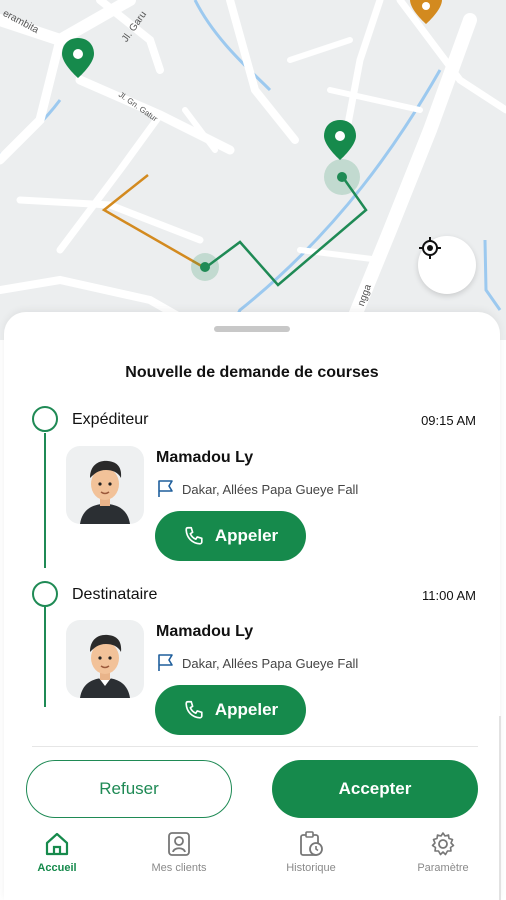 The image size is (506, 900). Describe the element at coordinates (129, 789) in the screenshot. I see `refuse-button: Refuser` at that location.